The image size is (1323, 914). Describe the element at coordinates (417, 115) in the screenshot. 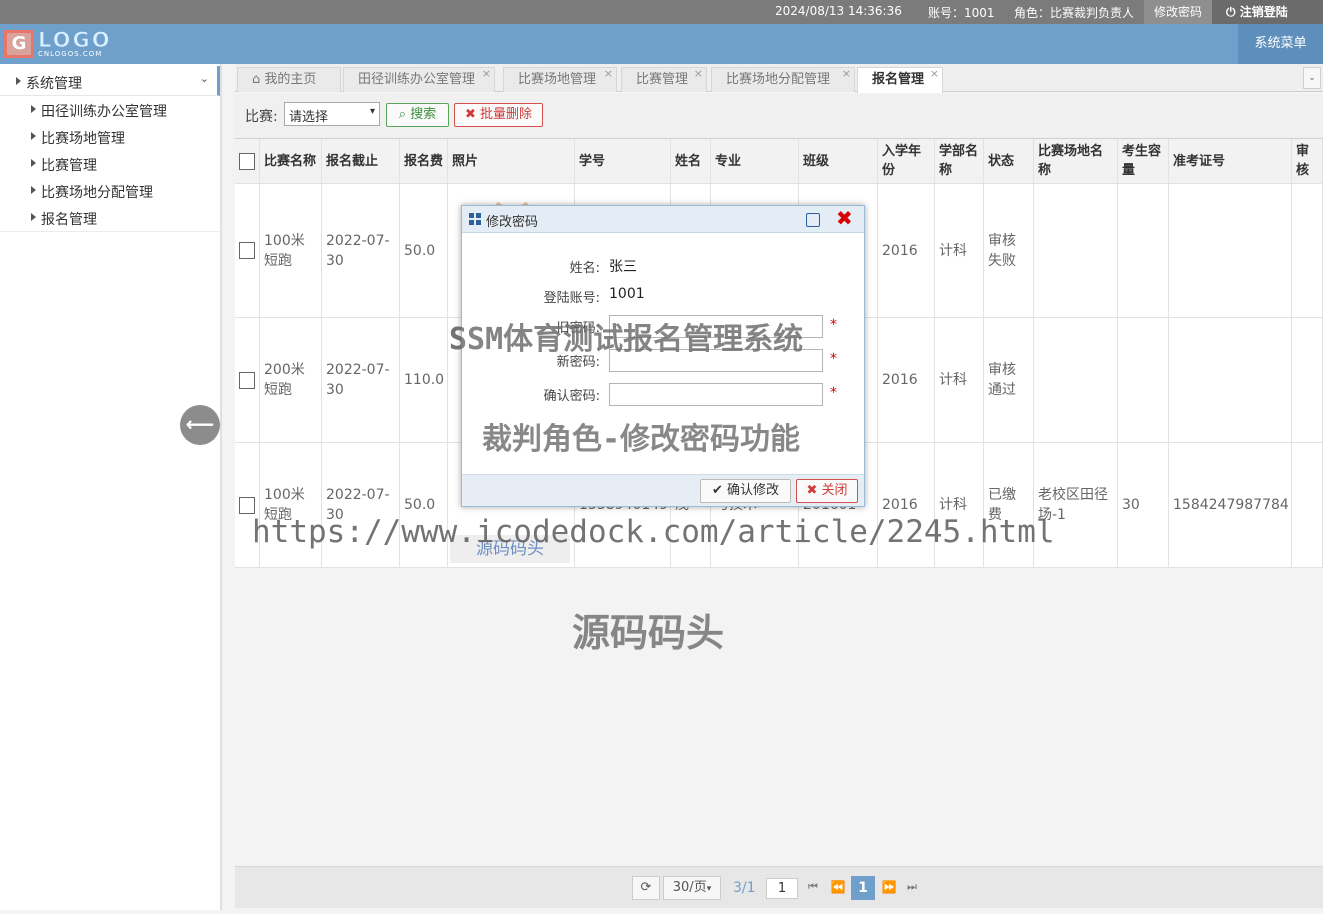

I see `search-button: ⌕ 搜索` at that location.